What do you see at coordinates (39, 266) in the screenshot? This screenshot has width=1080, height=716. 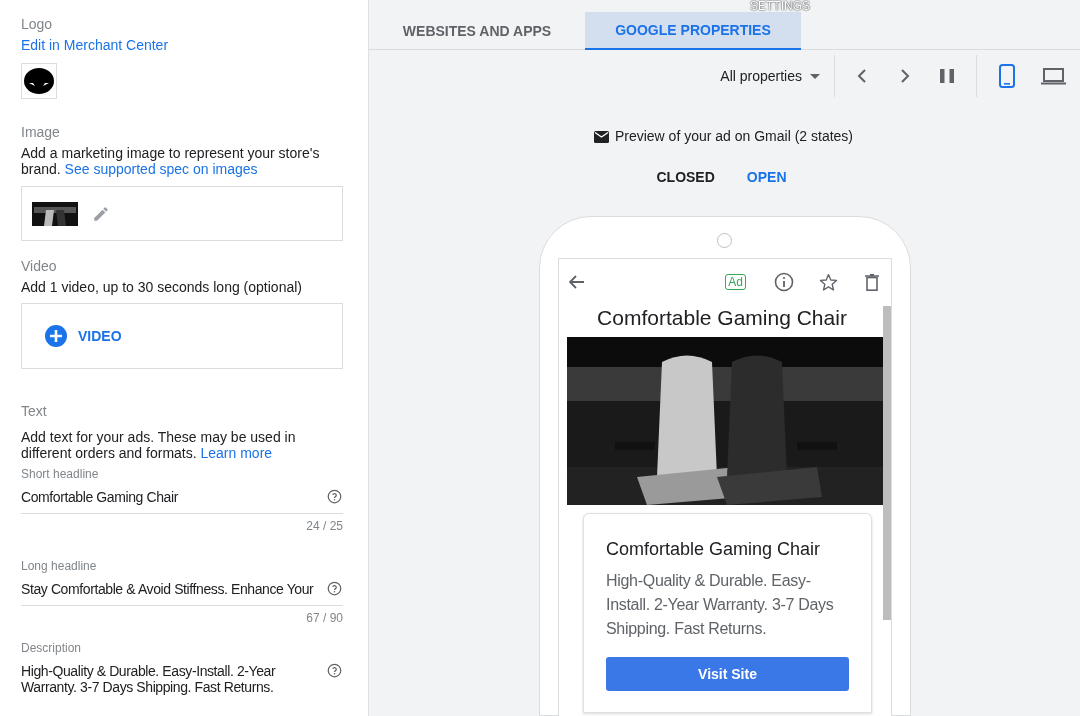 I see `section-label: Video` at bounding box center [39, 266].